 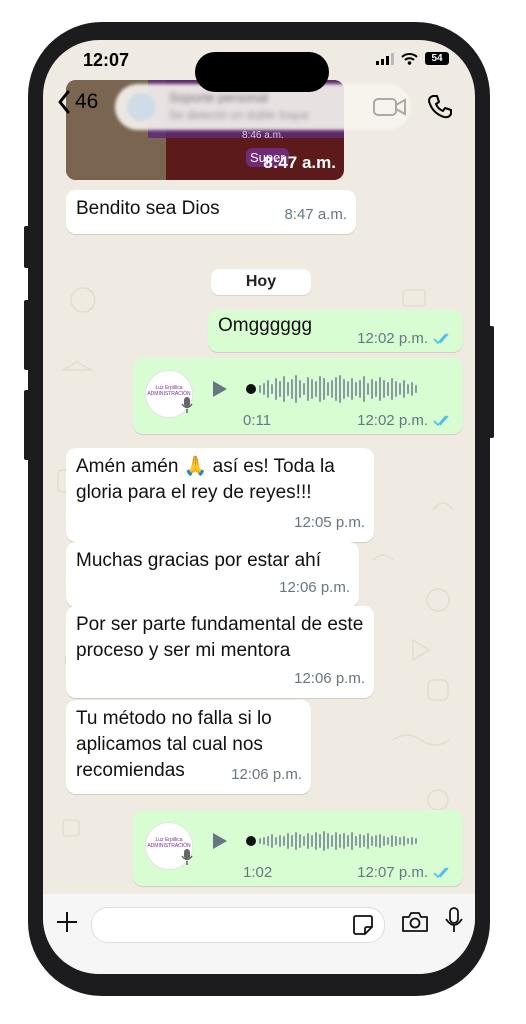 I want to click on unread-count: 46, so click(x=87, y=101).